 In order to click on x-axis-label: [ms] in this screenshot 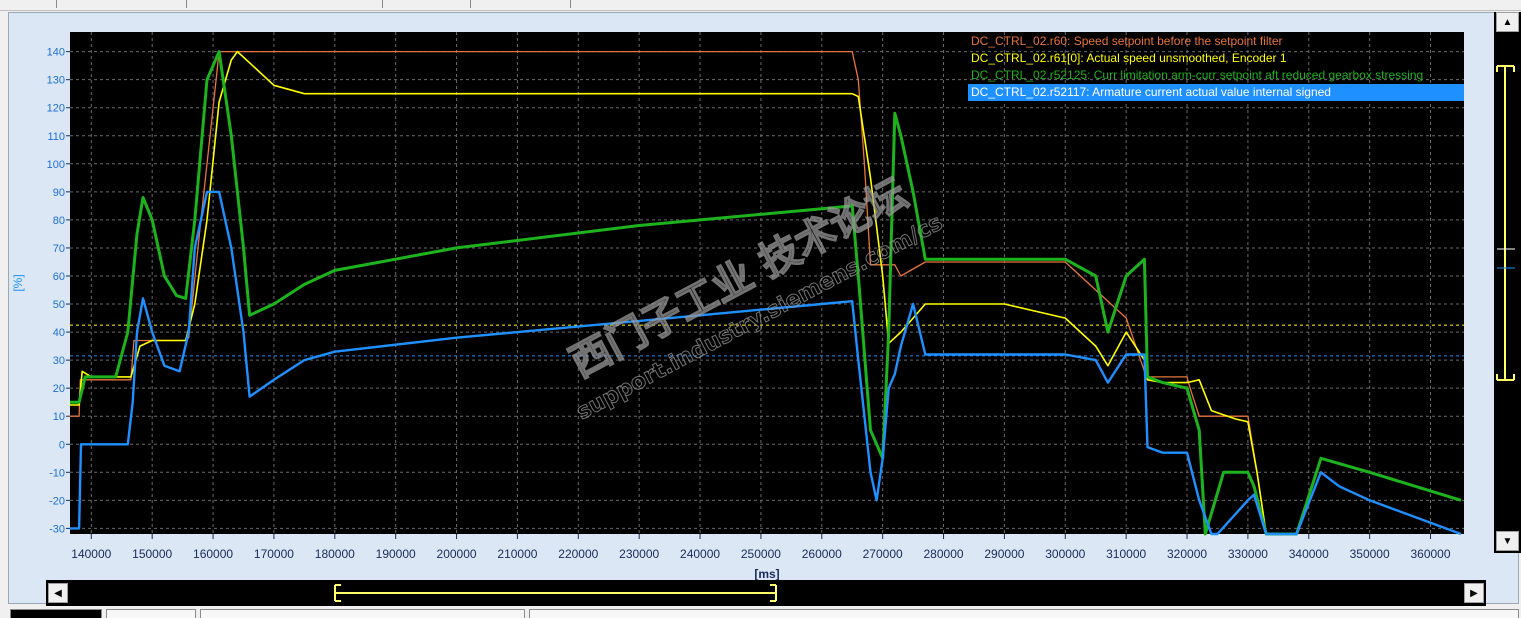, I will do `click(766, 574)`.